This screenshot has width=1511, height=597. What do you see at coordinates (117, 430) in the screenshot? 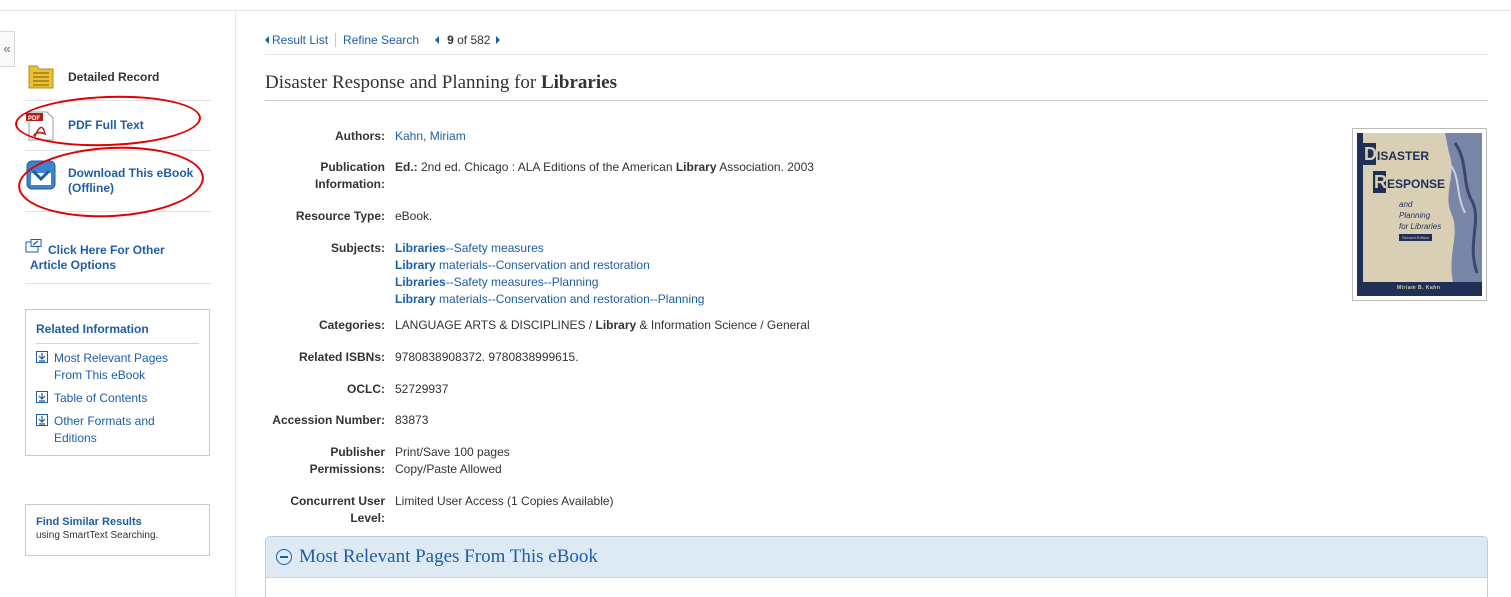
I see `related-item-other-formats: Other Formats and Editions` at bounding box center [117, 430].